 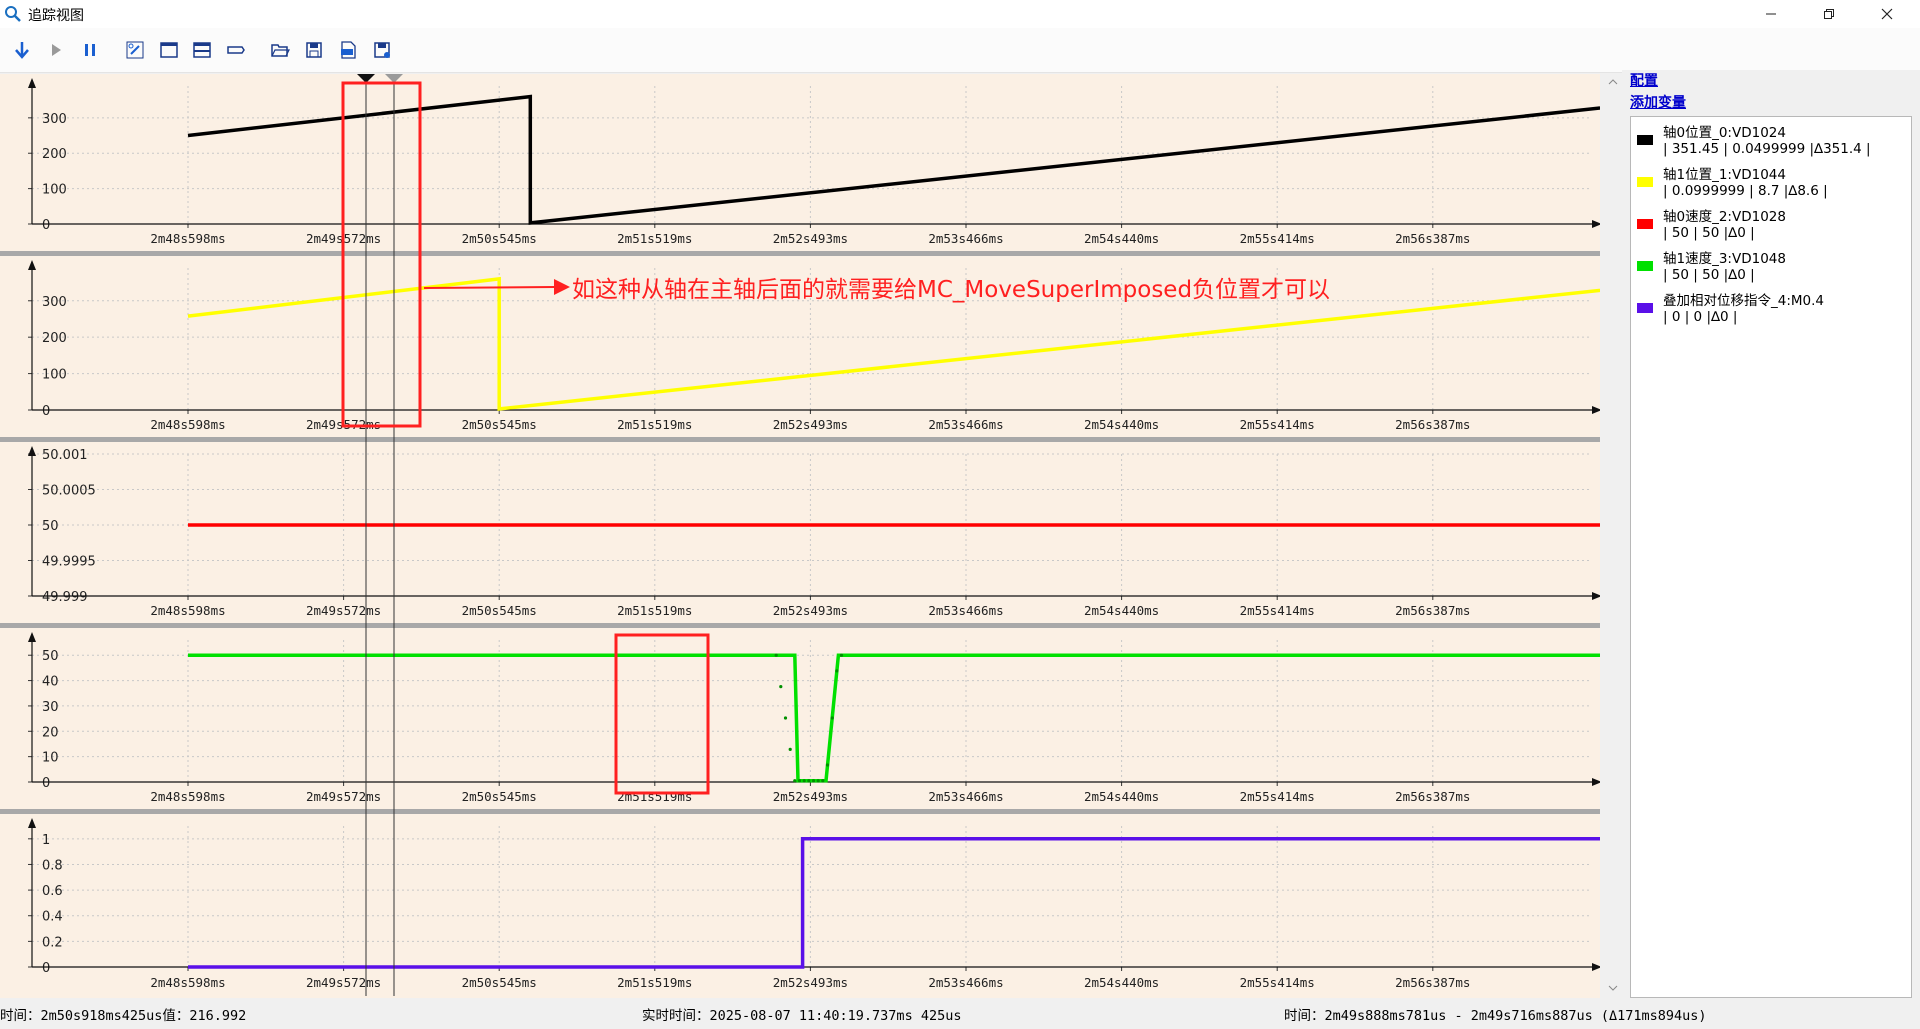 I want to click on minimize-button, so click(x=1771, y=14).